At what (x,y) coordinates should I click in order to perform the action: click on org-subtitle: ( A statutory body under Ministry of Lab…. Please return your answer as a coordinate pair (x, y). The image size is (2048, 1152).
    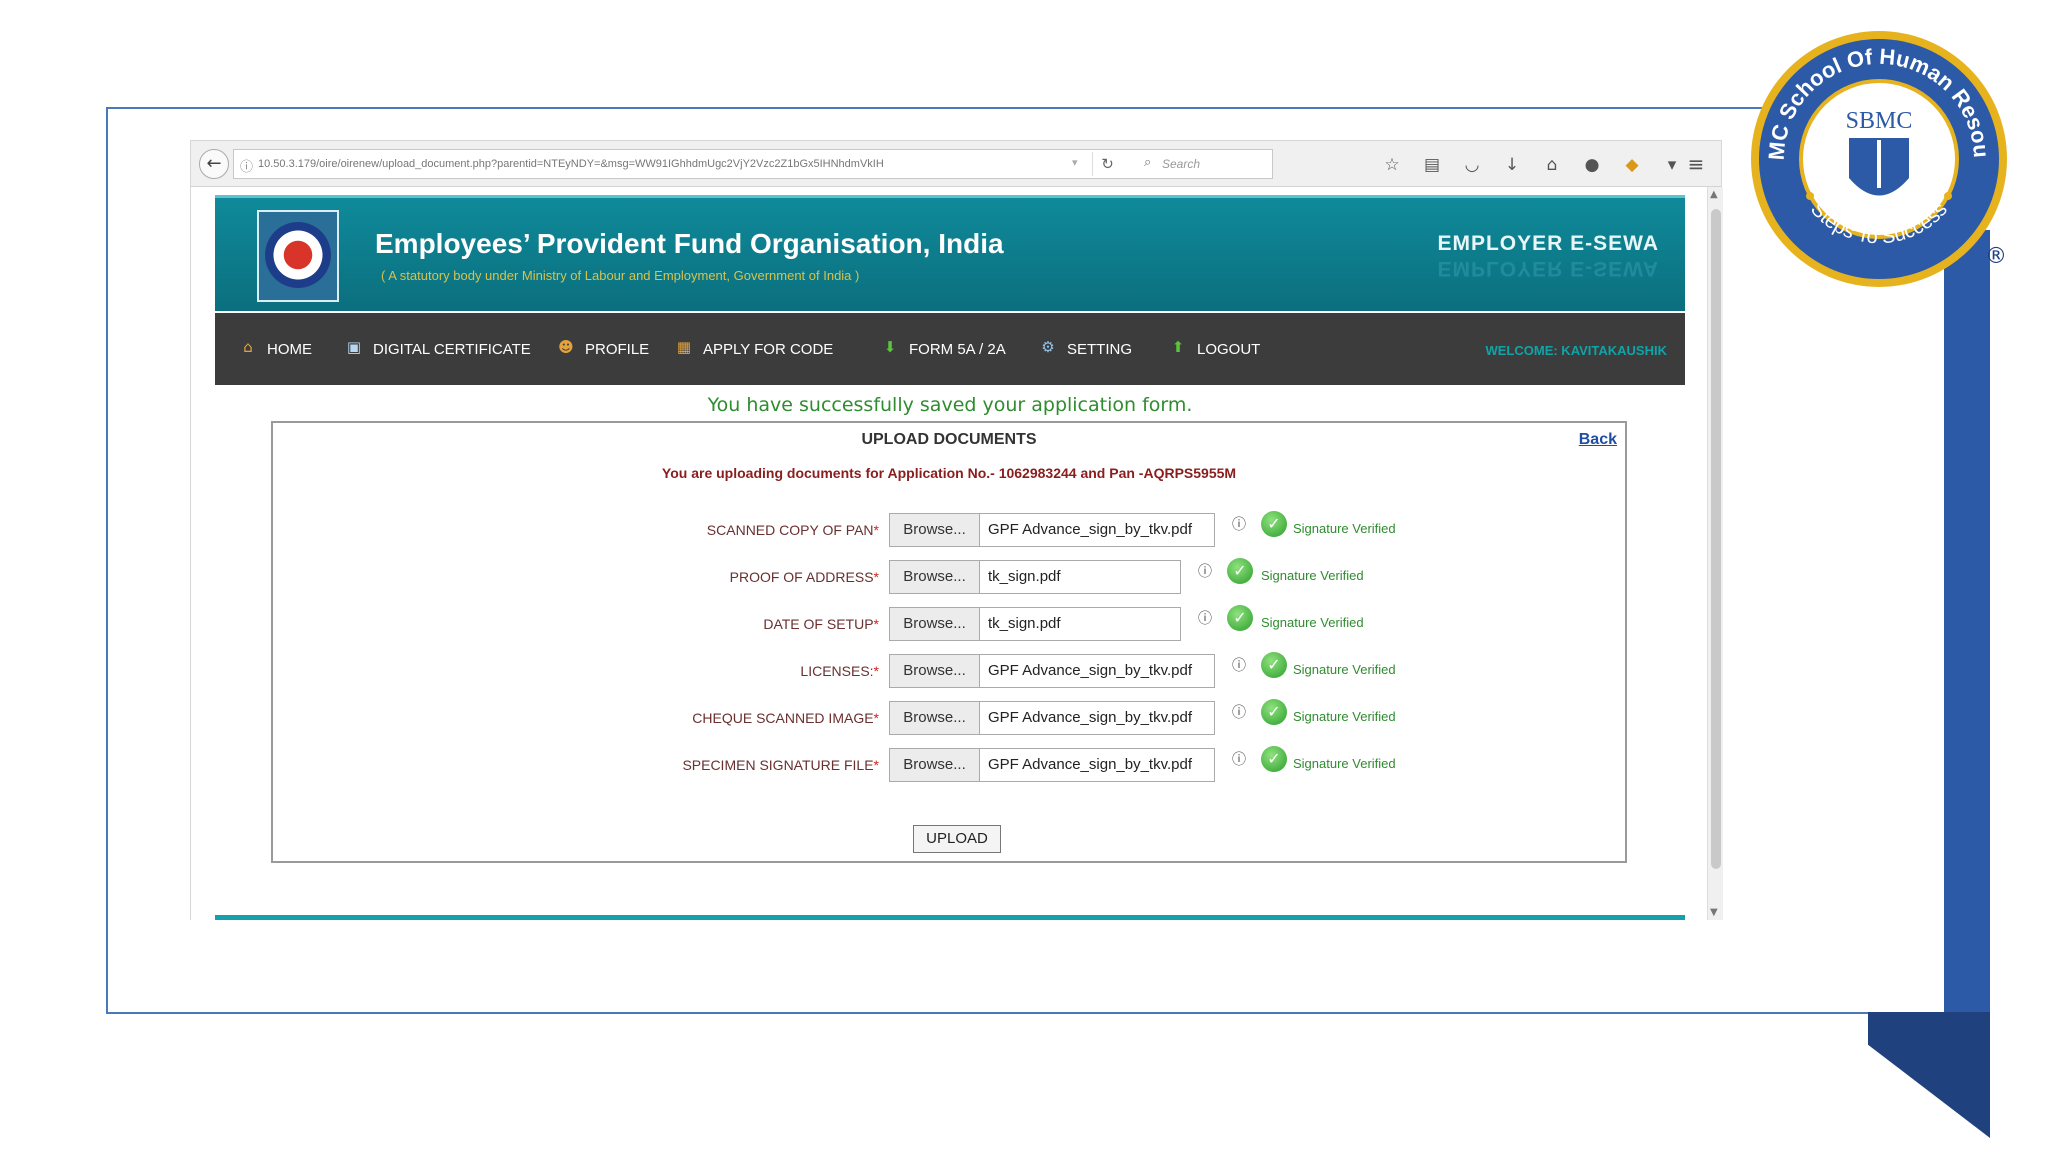
    Looking at the image, I should click on (620, 275).